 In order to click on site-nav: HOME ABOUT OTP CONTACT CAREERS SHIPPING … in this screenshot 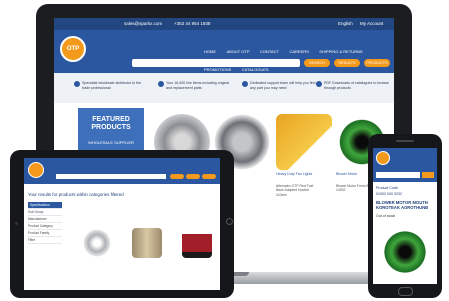, I will do `click(299, 56)`.